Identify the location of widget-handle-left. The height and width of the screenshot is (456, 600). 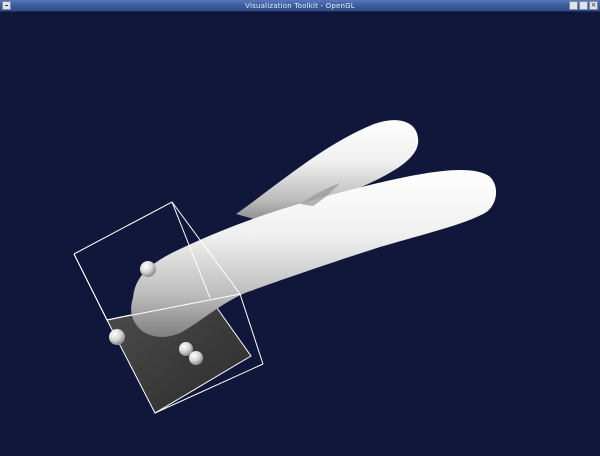
(117, 337).